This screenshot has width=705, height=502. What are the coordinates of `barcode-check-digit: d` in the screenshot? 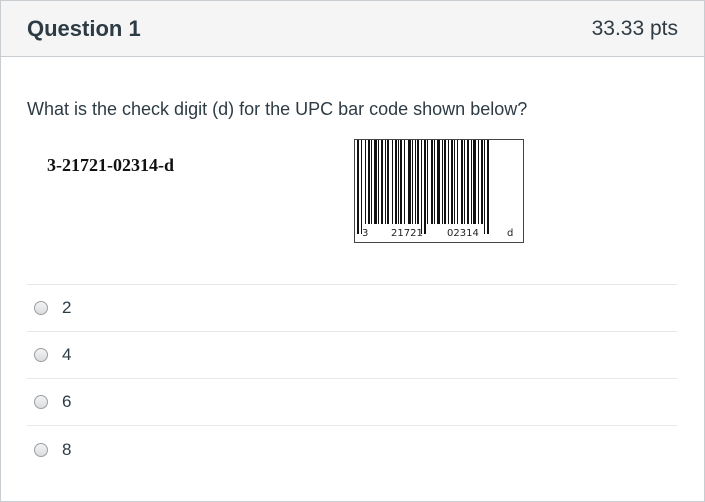 It's located at (510, 233).